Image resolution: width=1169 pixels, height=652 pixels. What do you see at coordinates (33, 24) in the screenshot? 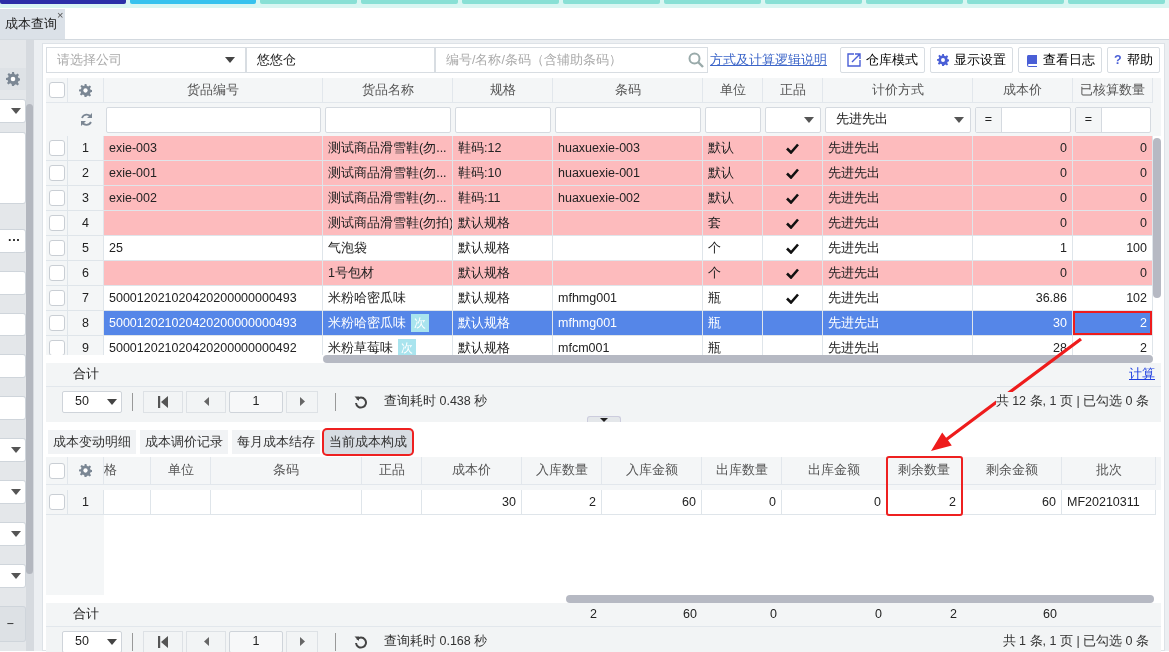
I see `page-tab: 成本查询 ×` at bounding box center [33, 24].